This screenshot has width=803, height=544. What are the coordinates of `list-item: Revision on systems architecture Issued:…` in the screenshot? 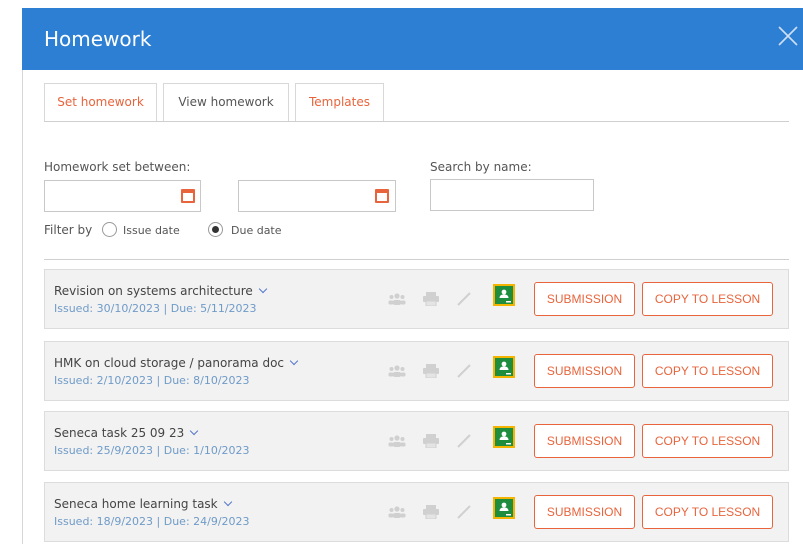 It's located at (416, 299).